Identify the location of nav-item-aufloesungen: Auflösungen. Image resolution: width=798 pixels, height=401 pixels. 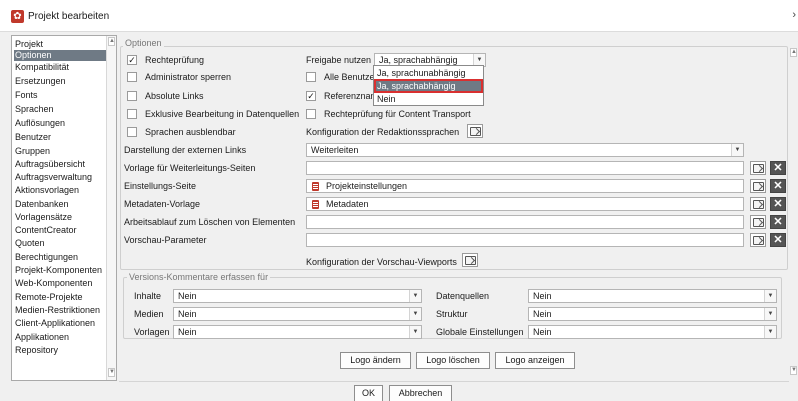
(60, 123).